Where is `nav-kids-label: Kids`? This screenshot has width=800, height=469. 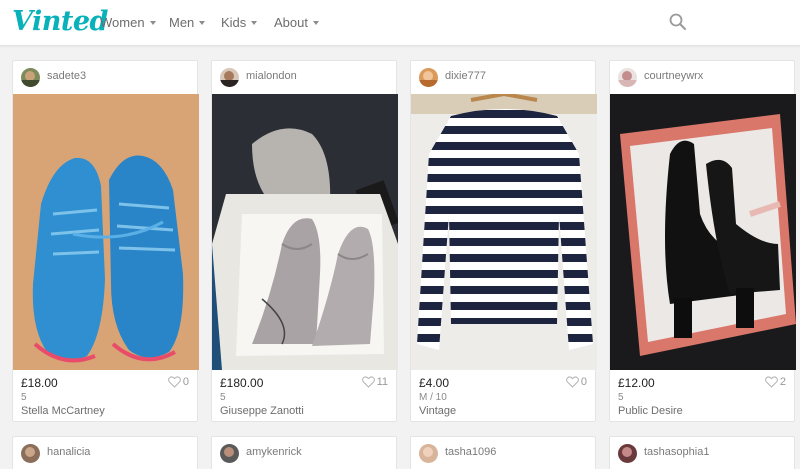
nav-kids-label: Kids is located at coordinates (234, 22).